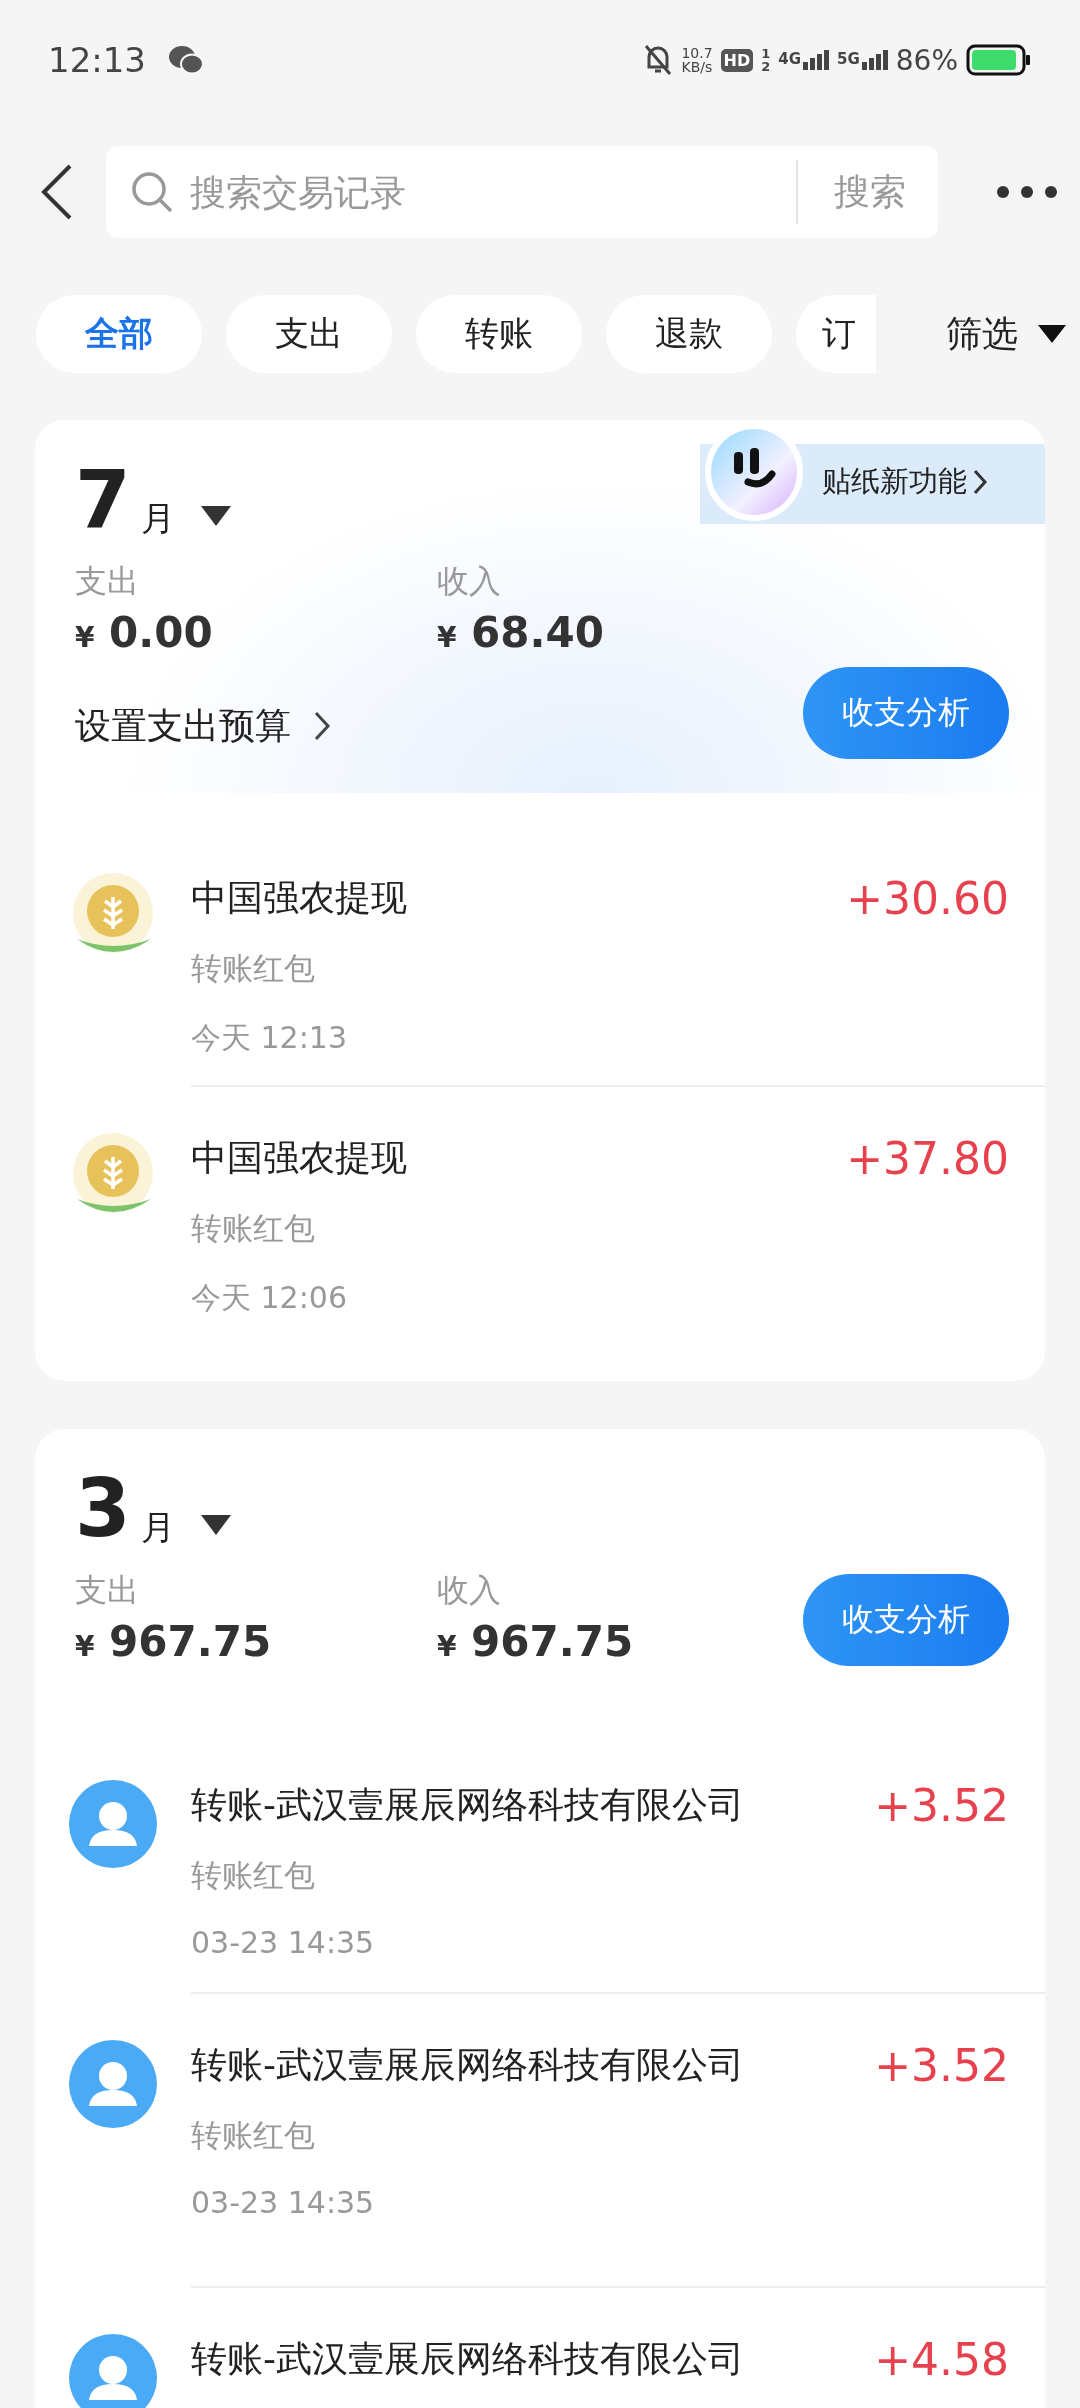 The width and height of the screenshot is (1080, 2408). What do you see at coordinates (186, 60) in the screenshot?
I see `chat-bubbles-icon` at bounding box center [186, 60].